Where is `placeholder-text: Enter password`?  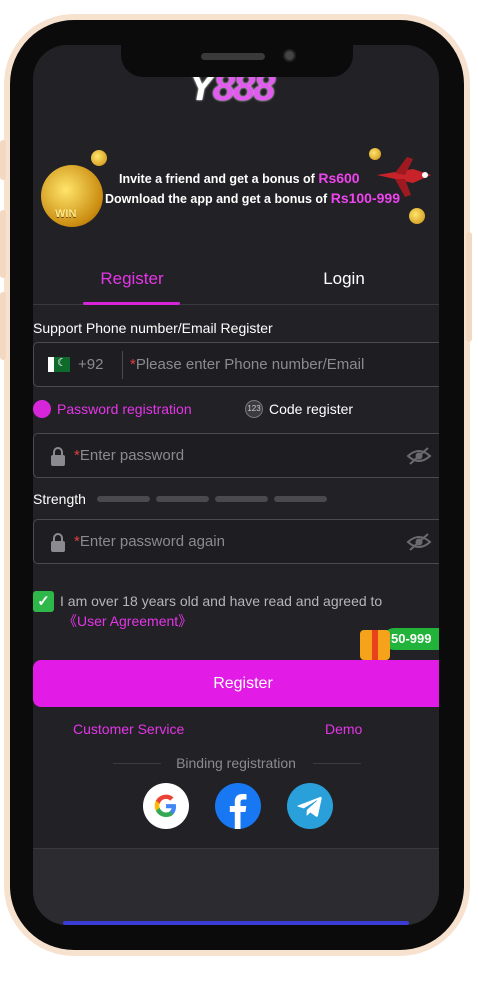
placeholder-text: Enter password is located at coordinates (132, 455).